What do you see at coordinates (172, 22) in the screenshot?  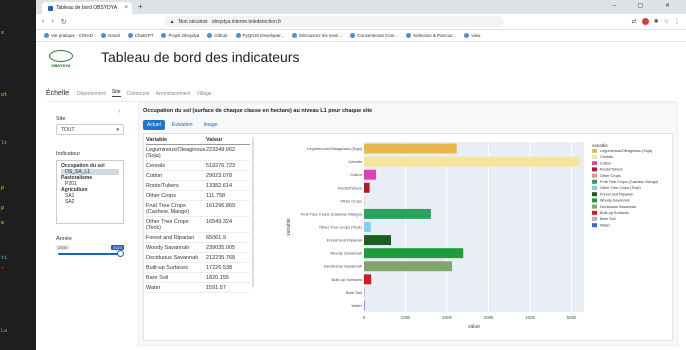 I see `warning-icon: ▲` at bounding box center [172, 22].